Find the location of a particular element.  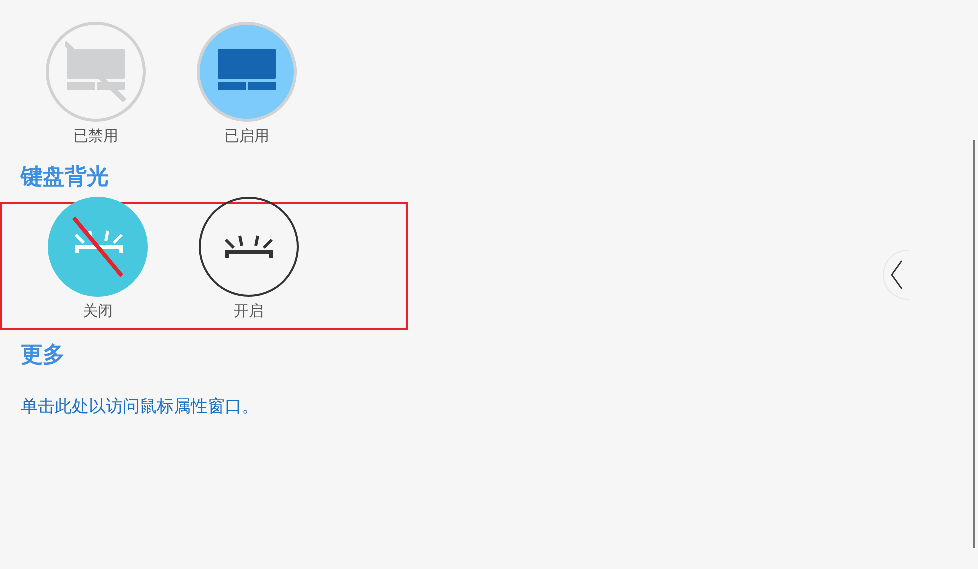

section-heading: 更多 is located at coordinates (43, 356).